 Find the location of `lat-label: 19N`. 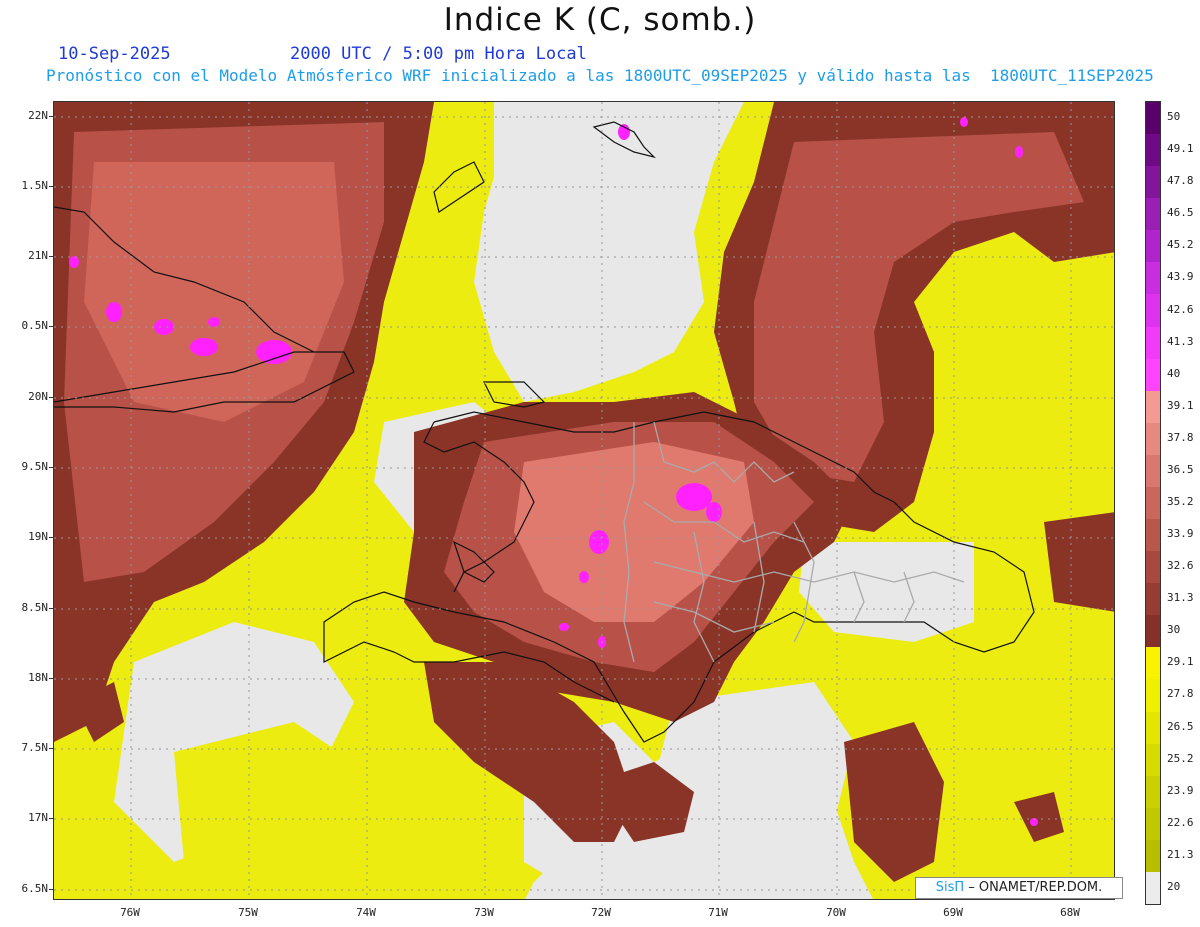

lat-label: 19N is located at coordinates (28, 536).